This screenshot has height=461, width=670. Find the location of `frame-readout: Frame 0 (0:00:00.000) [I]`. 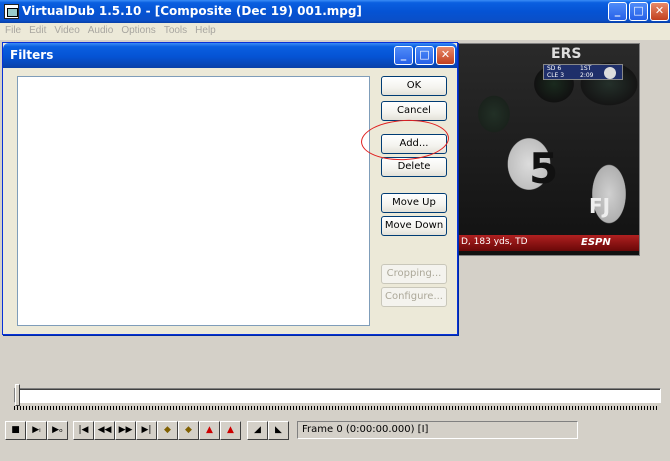

frame-readout: Frame 0 (0:00:00.000) [I] is located at coordinates (437, 430).